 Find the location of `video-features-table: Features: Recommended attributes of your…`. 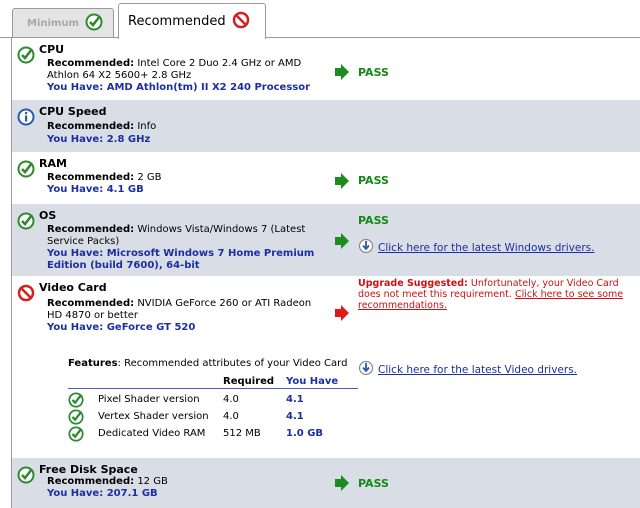

video-features-table: Features: Recommended attributes of your… is located at coordinates (218, 400).